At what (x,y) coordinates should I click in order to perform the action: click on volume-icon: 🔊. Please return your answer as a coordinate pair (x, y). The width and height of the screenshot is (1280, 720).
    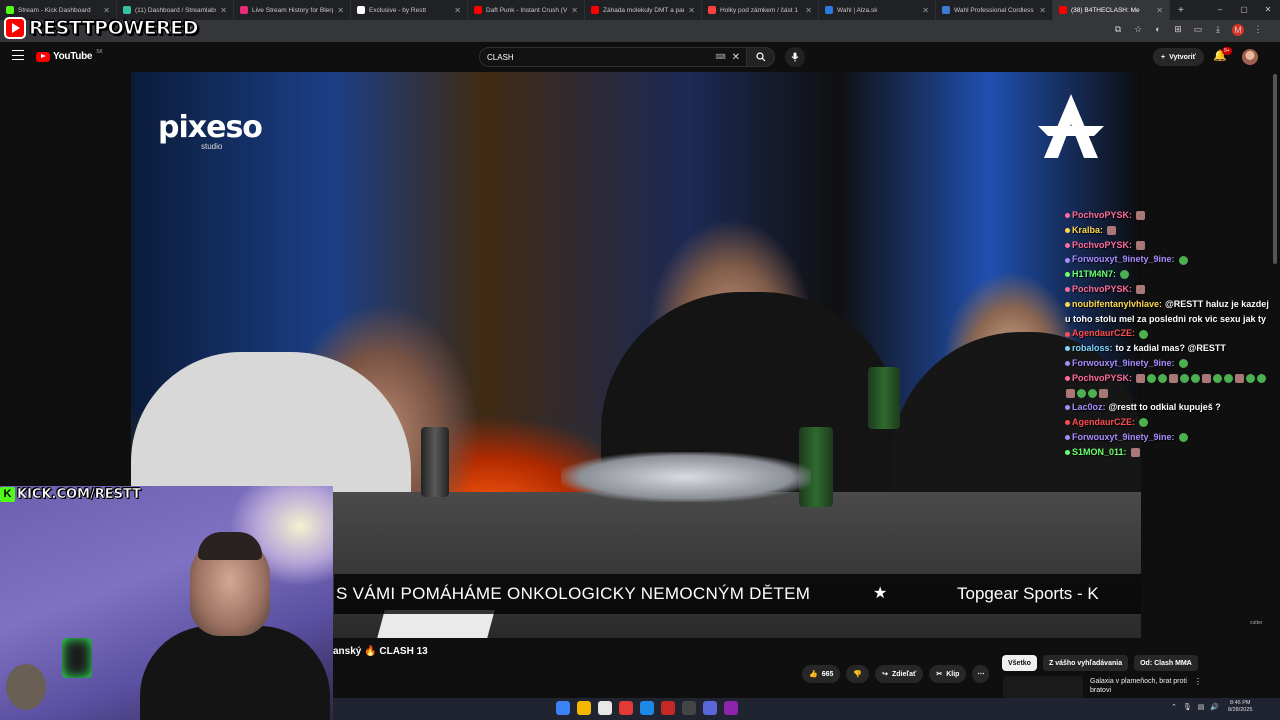
    Looking at the image, I should click on (1214, 707).